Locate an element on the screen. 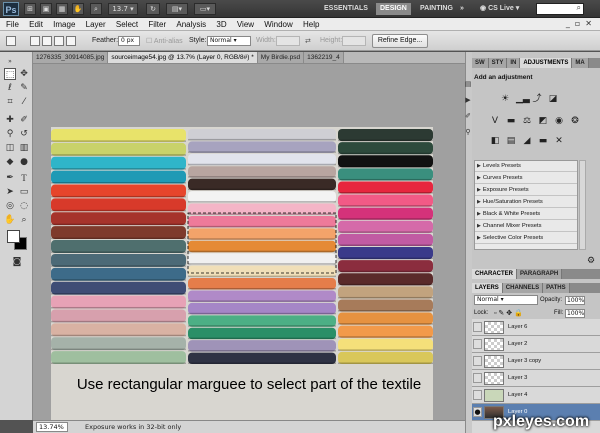  workspace-painting: PAINTING is located at coordinates (436, 9).